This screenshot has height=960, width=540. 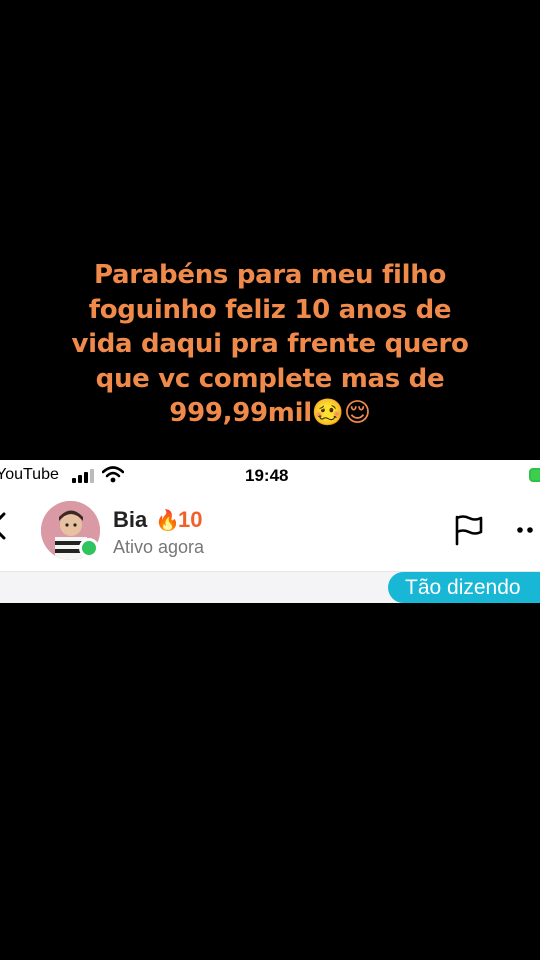 I want to click on message-bubble: Tão dizendo, so click(x=464, y=587).